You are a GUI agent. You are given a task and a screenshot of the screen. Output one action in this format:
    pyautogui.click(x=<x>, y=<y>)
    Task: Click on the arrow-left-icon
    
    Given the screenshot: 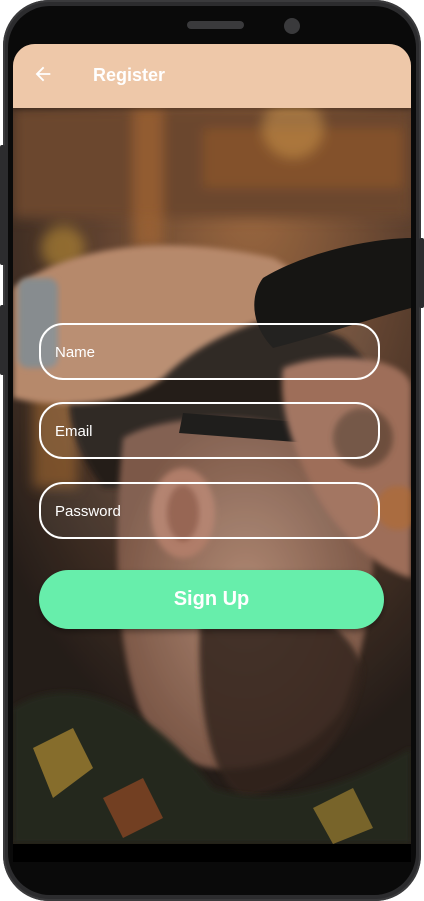 What is the action you would take?
    pyautogui.click(x=43, y=76)
    